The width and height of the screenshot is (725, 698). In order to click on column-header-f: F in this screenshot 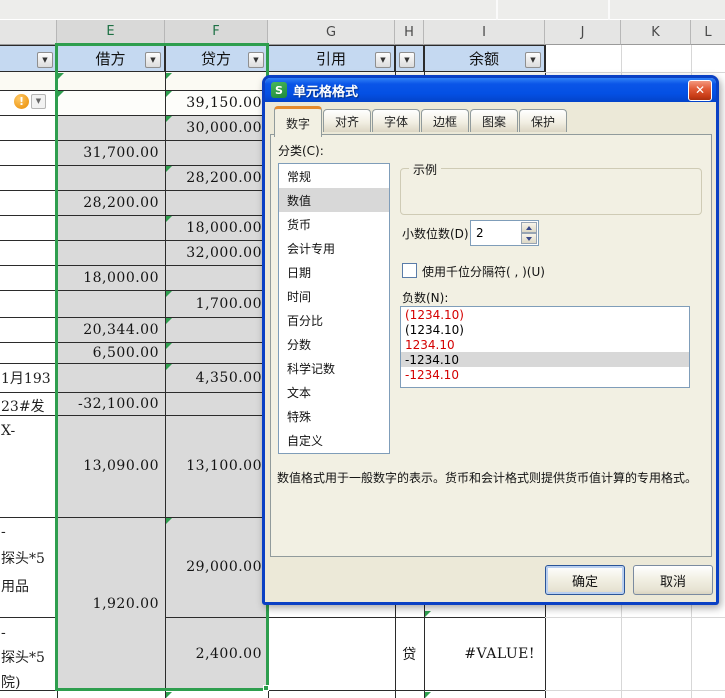, I will do `click(216, 32)`.